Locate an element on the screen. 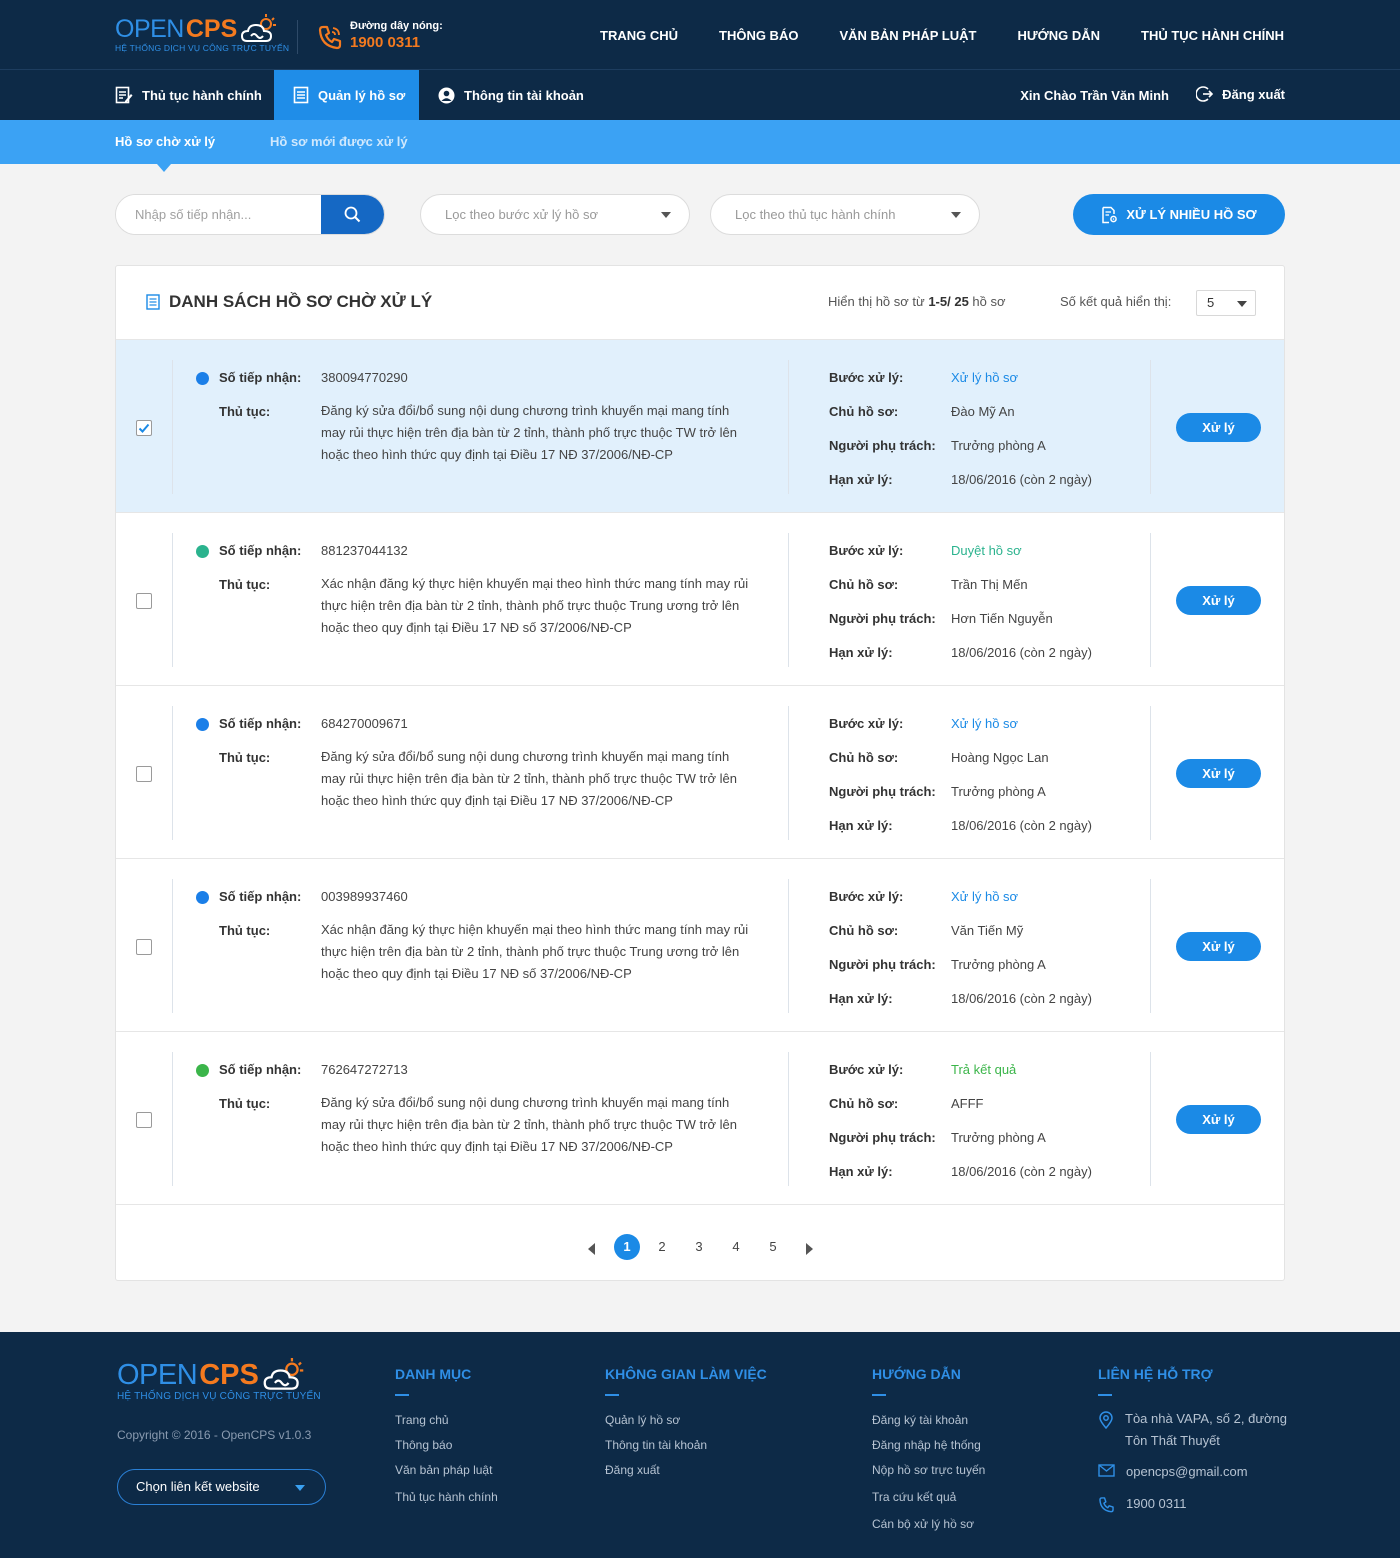 The image size is (1400, 1558). footer-col-title: HƯỚNG DẪN is located at coordinates (916, 1374).